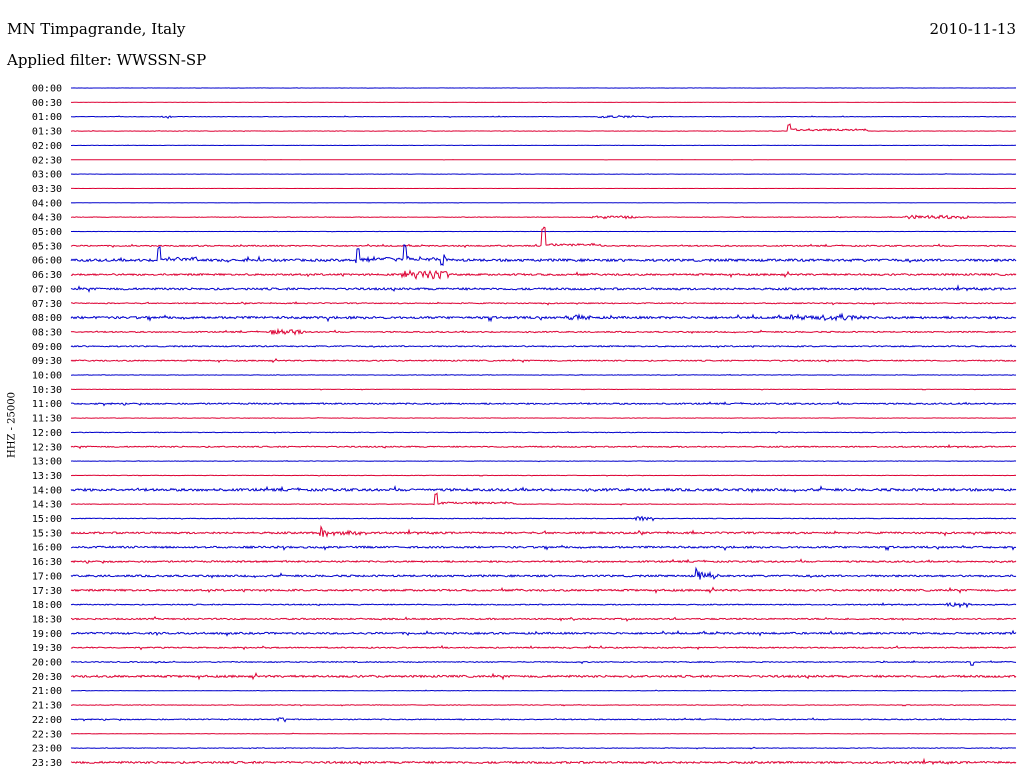 This screenshot has width=1024, height=780. Describe the element at coordinates (47, 648) in the screenshot. I see `time-tick-1930: 19:30` at that location.